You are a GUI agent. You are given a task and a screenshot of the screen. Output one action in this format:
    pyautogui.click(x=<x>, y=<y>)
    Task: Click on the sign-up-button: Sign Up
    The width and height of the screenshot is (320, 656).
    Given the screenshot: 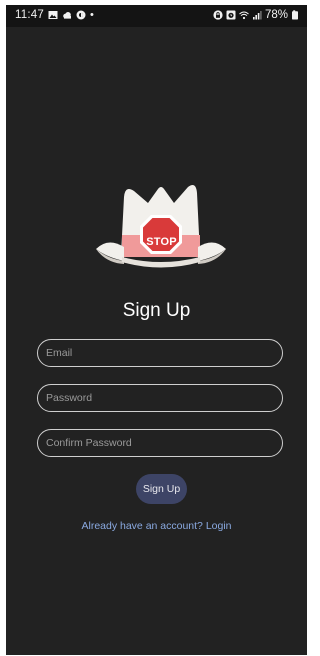 What is the action you would take?
    pyautogui.click(x=161, y=489)
    